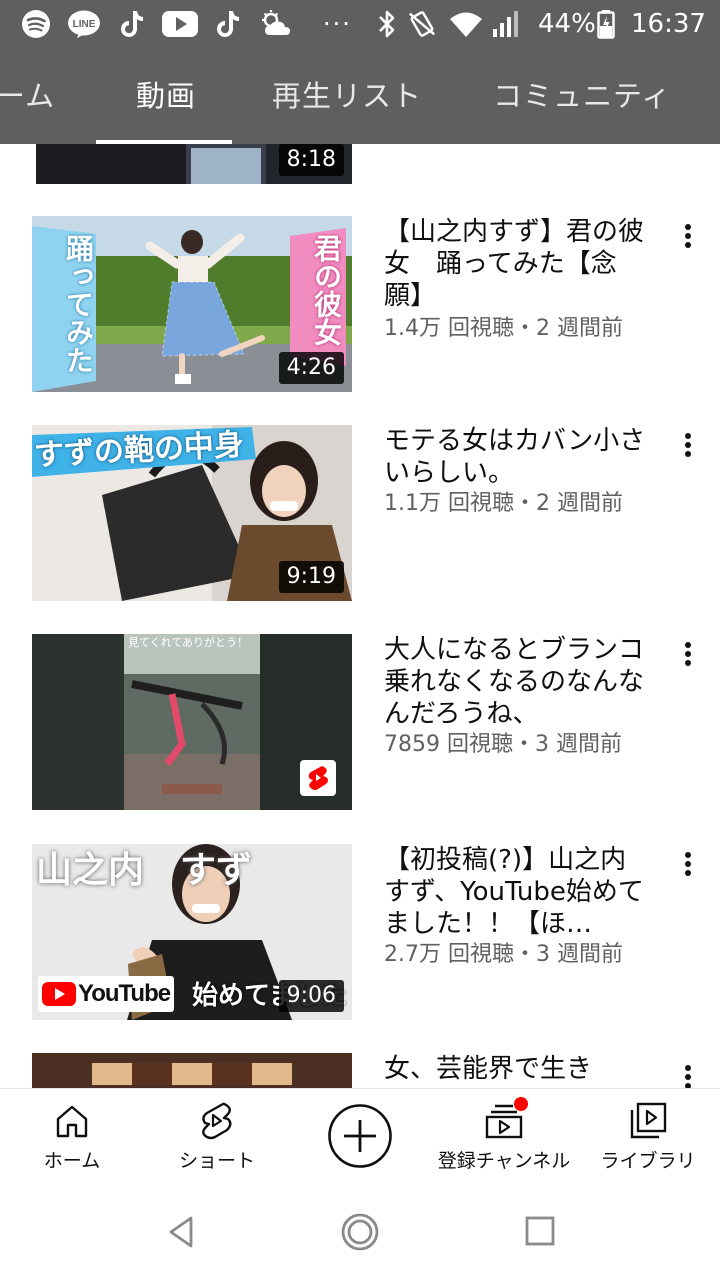 The height and width of the screenshot is (1280, 720). What do you see at coordinates (347, 96) in the screenshot?
I see `tab-playlists: 再生リスト` at bounding box center [347, 96].